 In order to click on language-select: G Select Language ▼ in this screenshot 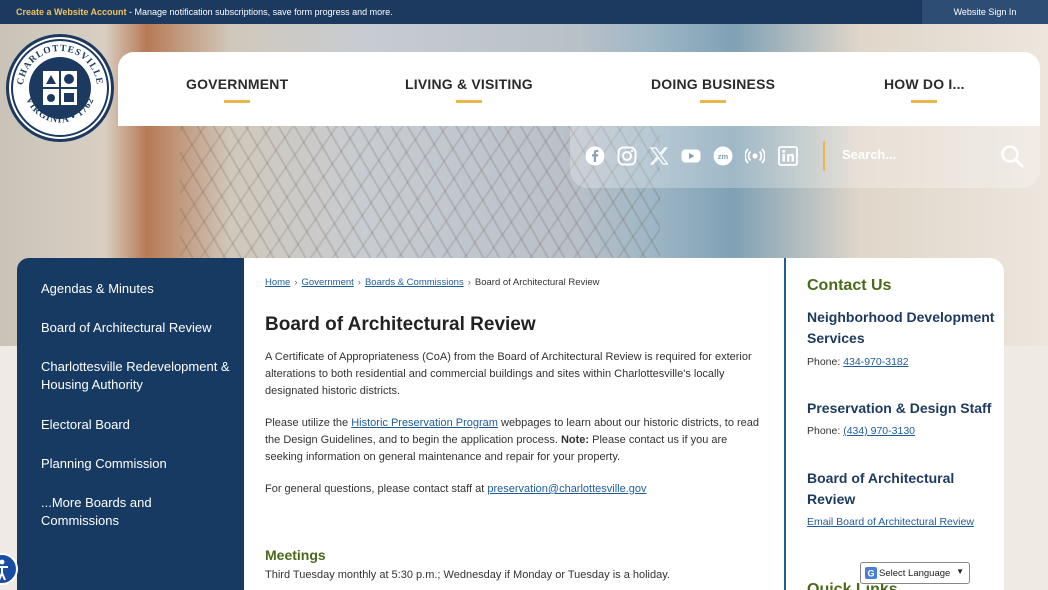, I will do `click(915, 573)`.